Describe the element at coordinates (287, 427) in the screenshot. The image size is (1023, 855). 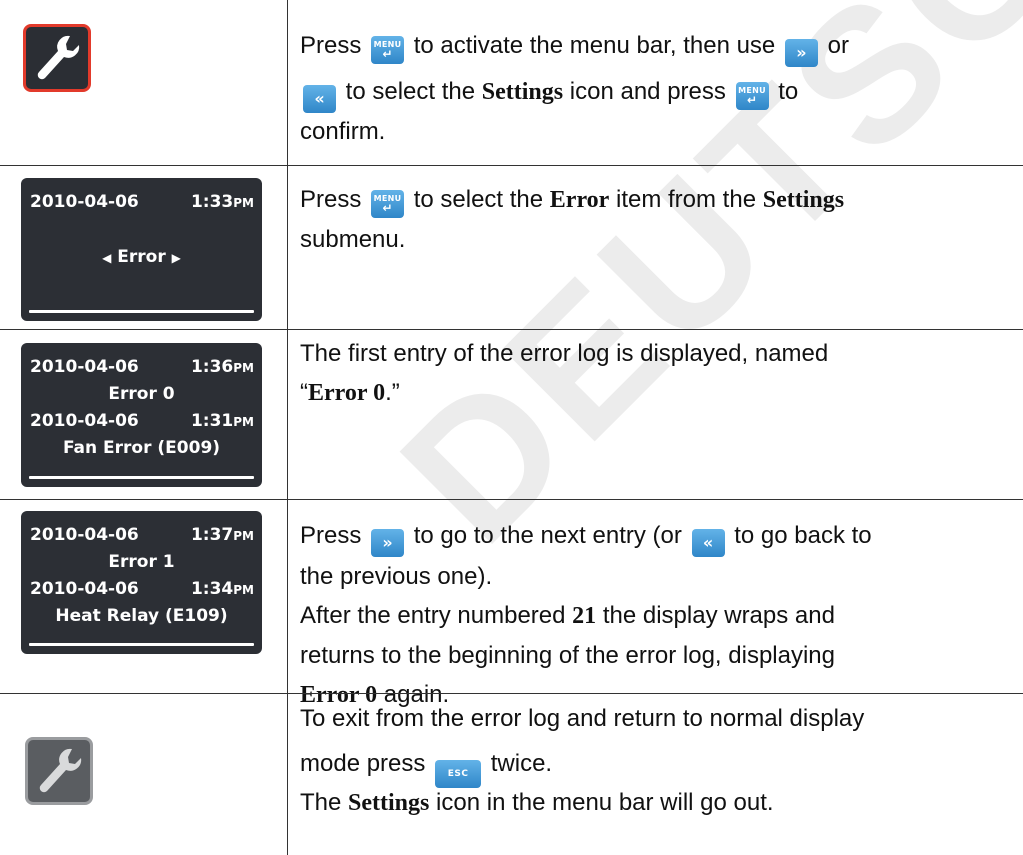
I see `column-divider` at that location.